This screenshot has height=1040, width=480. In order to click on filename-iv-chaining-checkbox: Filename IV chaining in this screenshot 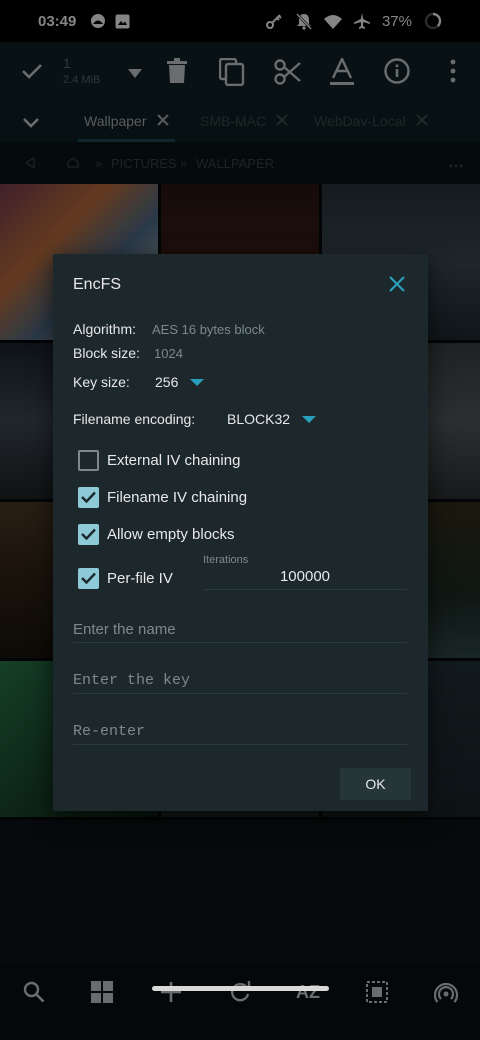, I will do `click(162, 497)`.